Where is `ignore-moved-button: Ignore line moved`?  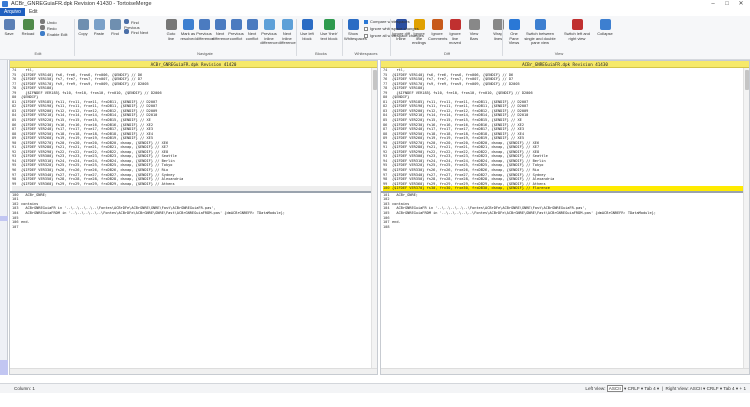 ignore-moved-button: Ignore line moved is located at coordinates (455, 34).